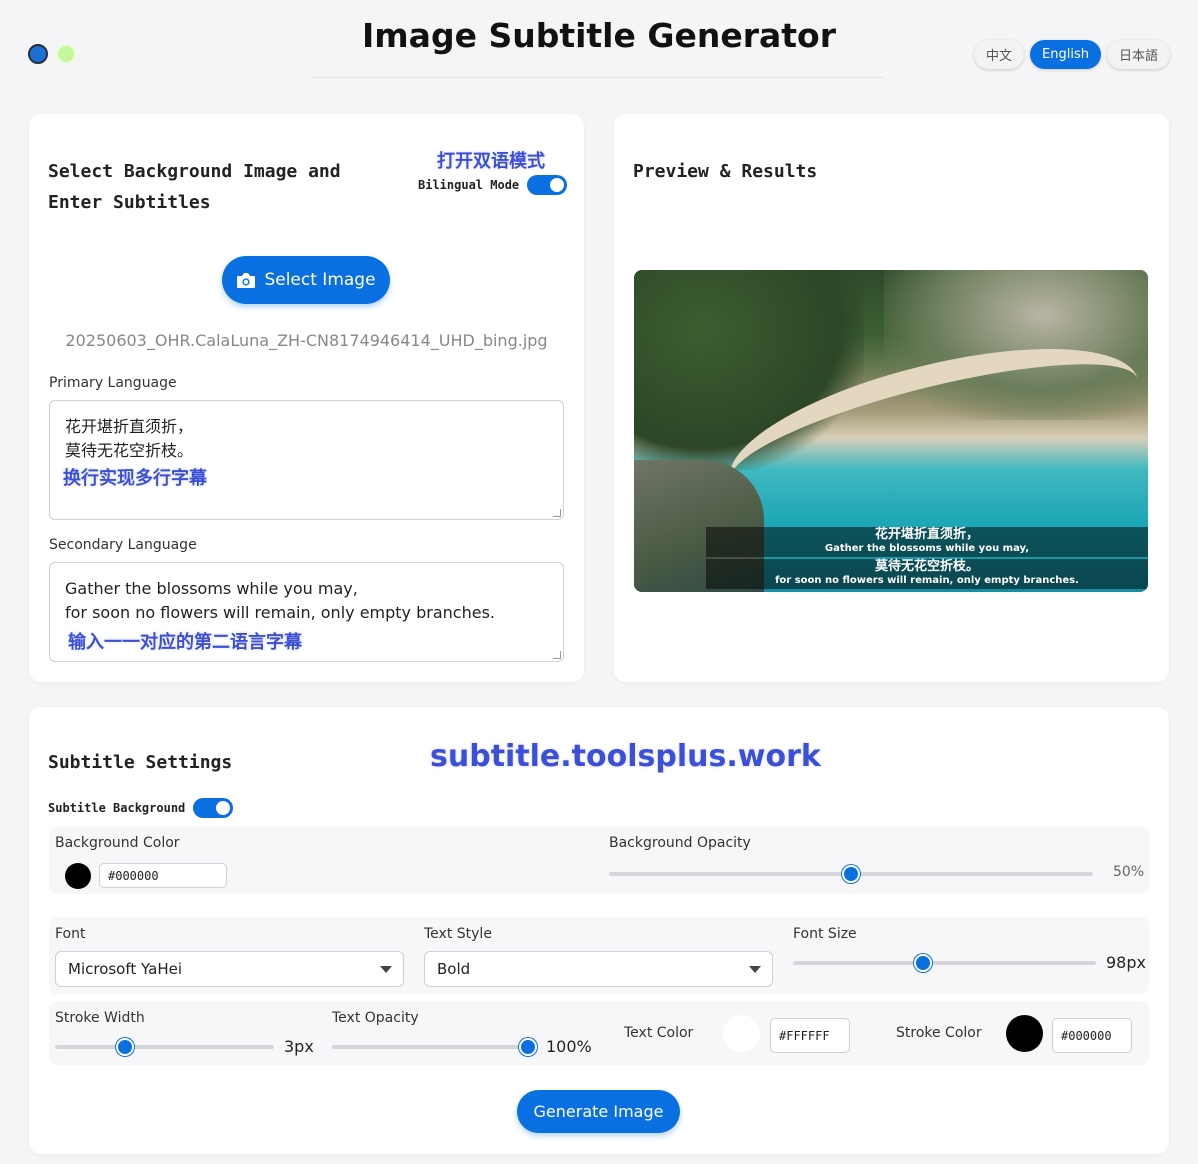 Image resolution: width=1198 pixels, height=1164 pixels. Describe the element at coordinates (135, 478) in the screenshot. I see `annotation-multiline: 换行实现多行字幕` at that location.